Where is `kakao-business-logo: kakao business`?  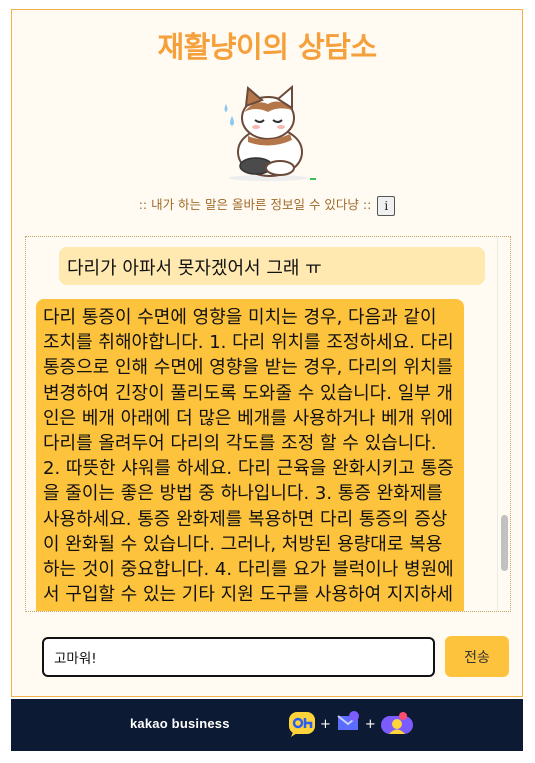 kakao-business-logo: kakao business is located at coordinates (180, 723).